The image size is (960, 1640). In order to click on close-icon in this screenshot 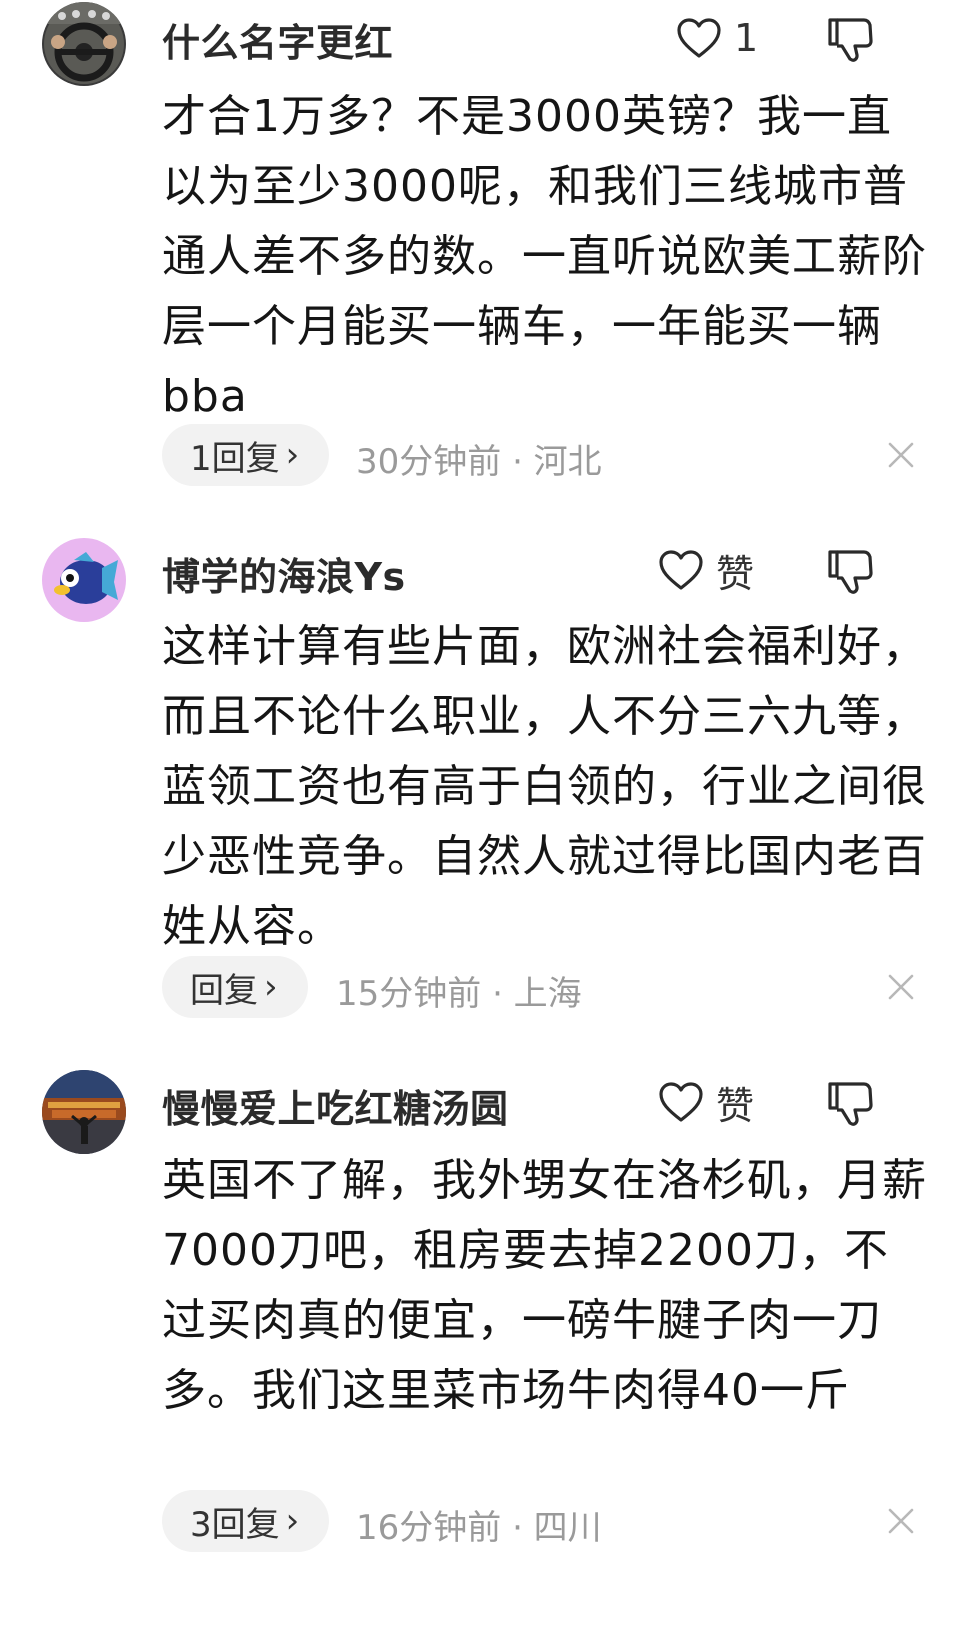, I will do `click(901, 1521)`.